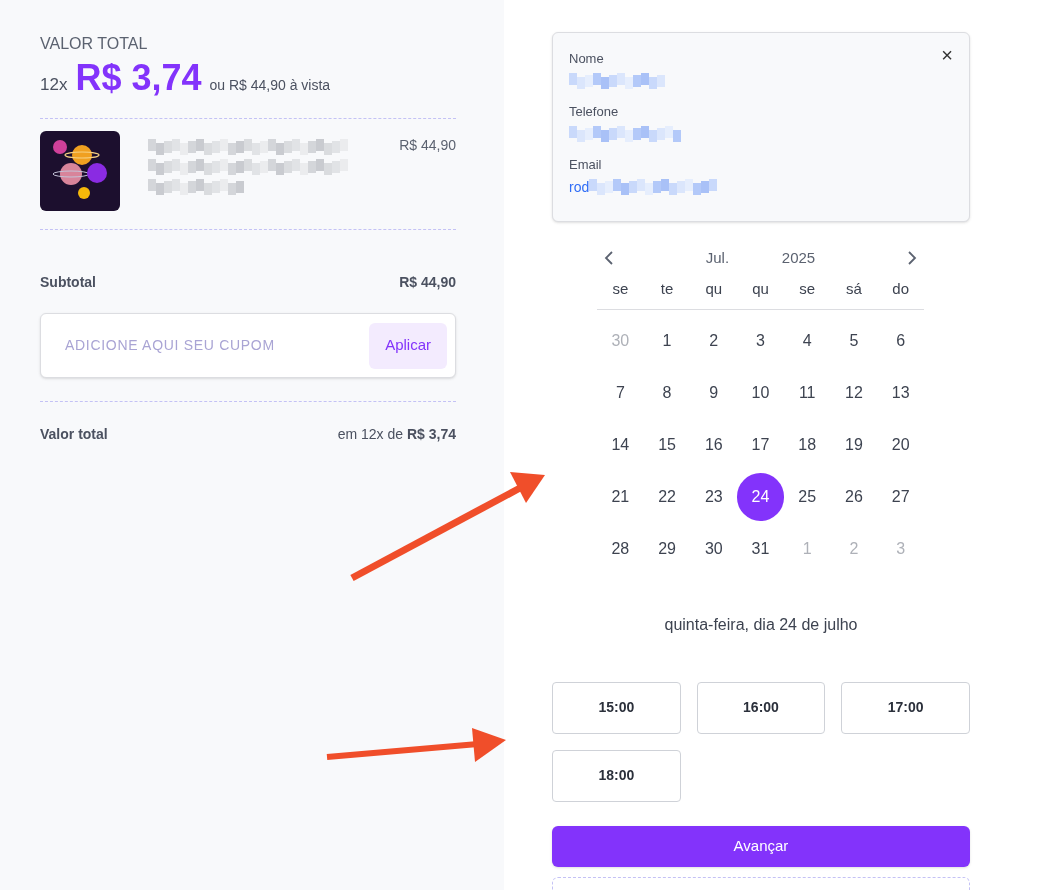 This screenshot has height=890, width=1057. I want to click on calendar-day: 15, so click(667, 444).